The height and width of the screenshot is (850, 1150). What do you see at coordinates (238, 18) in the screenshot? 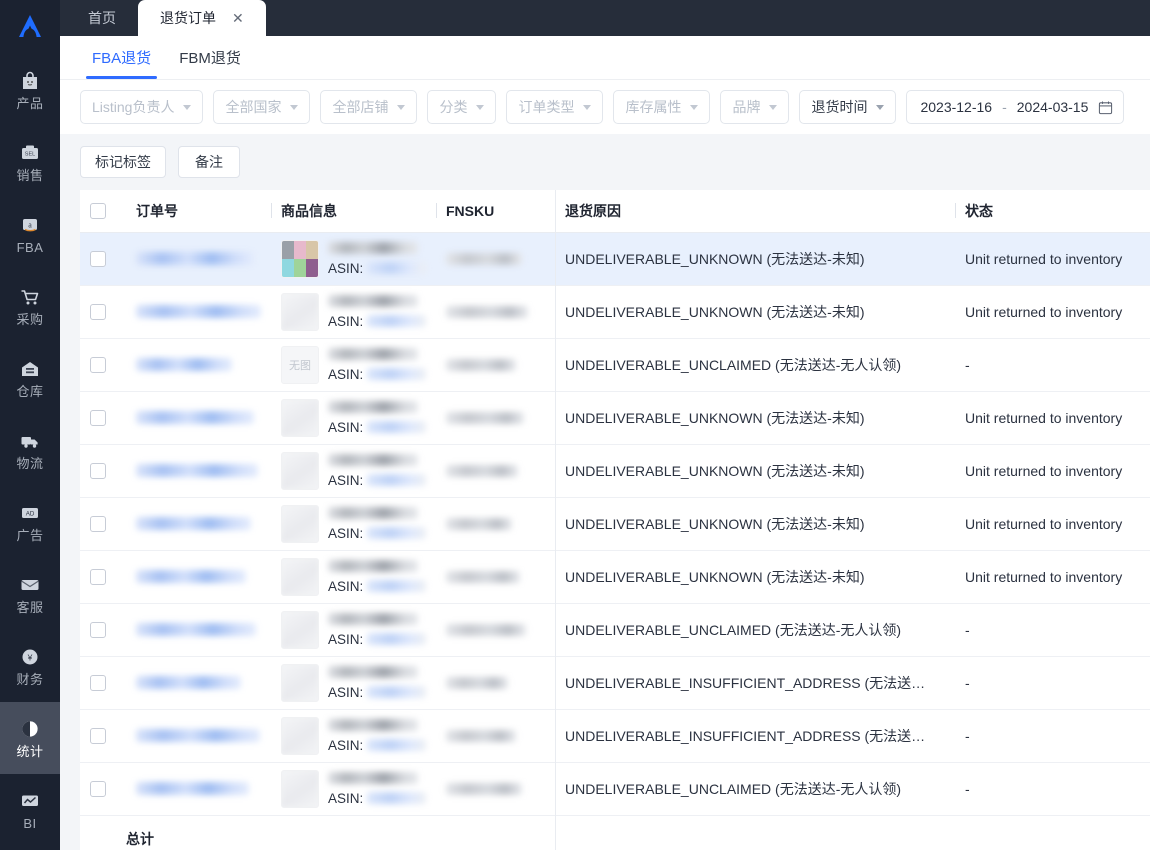
I see `close-icon: ✕` at bounding box center [238, 18].